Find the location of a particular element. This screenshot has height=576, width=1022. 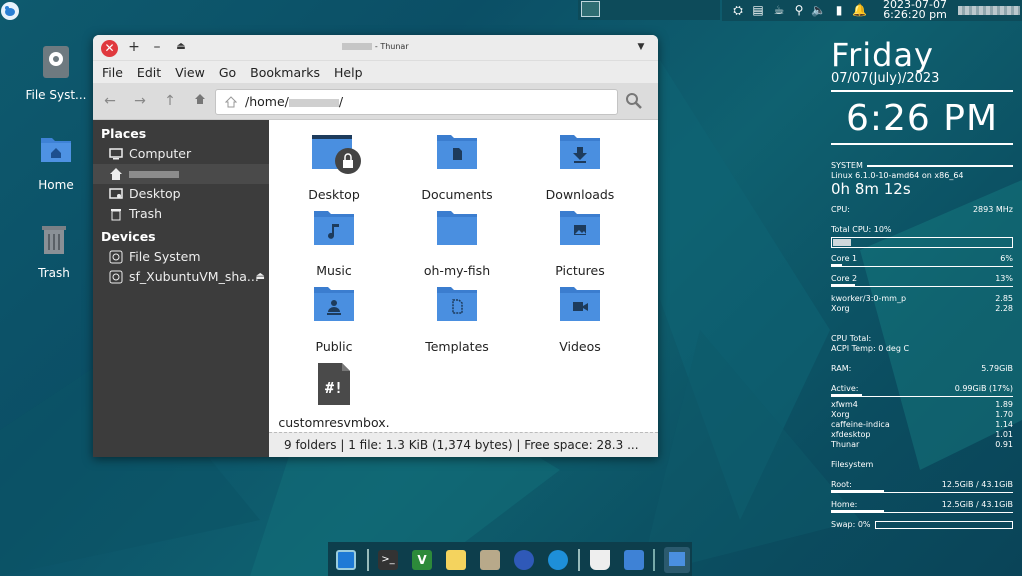

notification-bell-icon: 🔔 is located at coordinates (859, 10).